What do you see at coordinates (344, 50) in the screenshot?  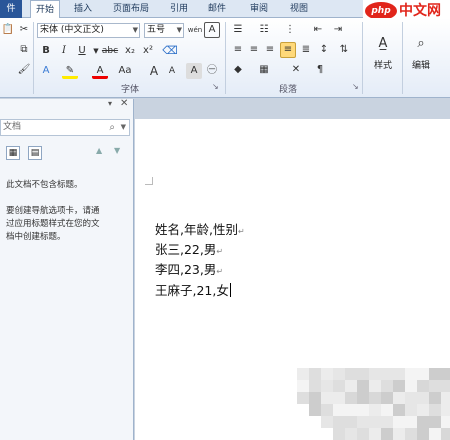 I see `sort-icon: ⇅` at bounding box center [344, 50].